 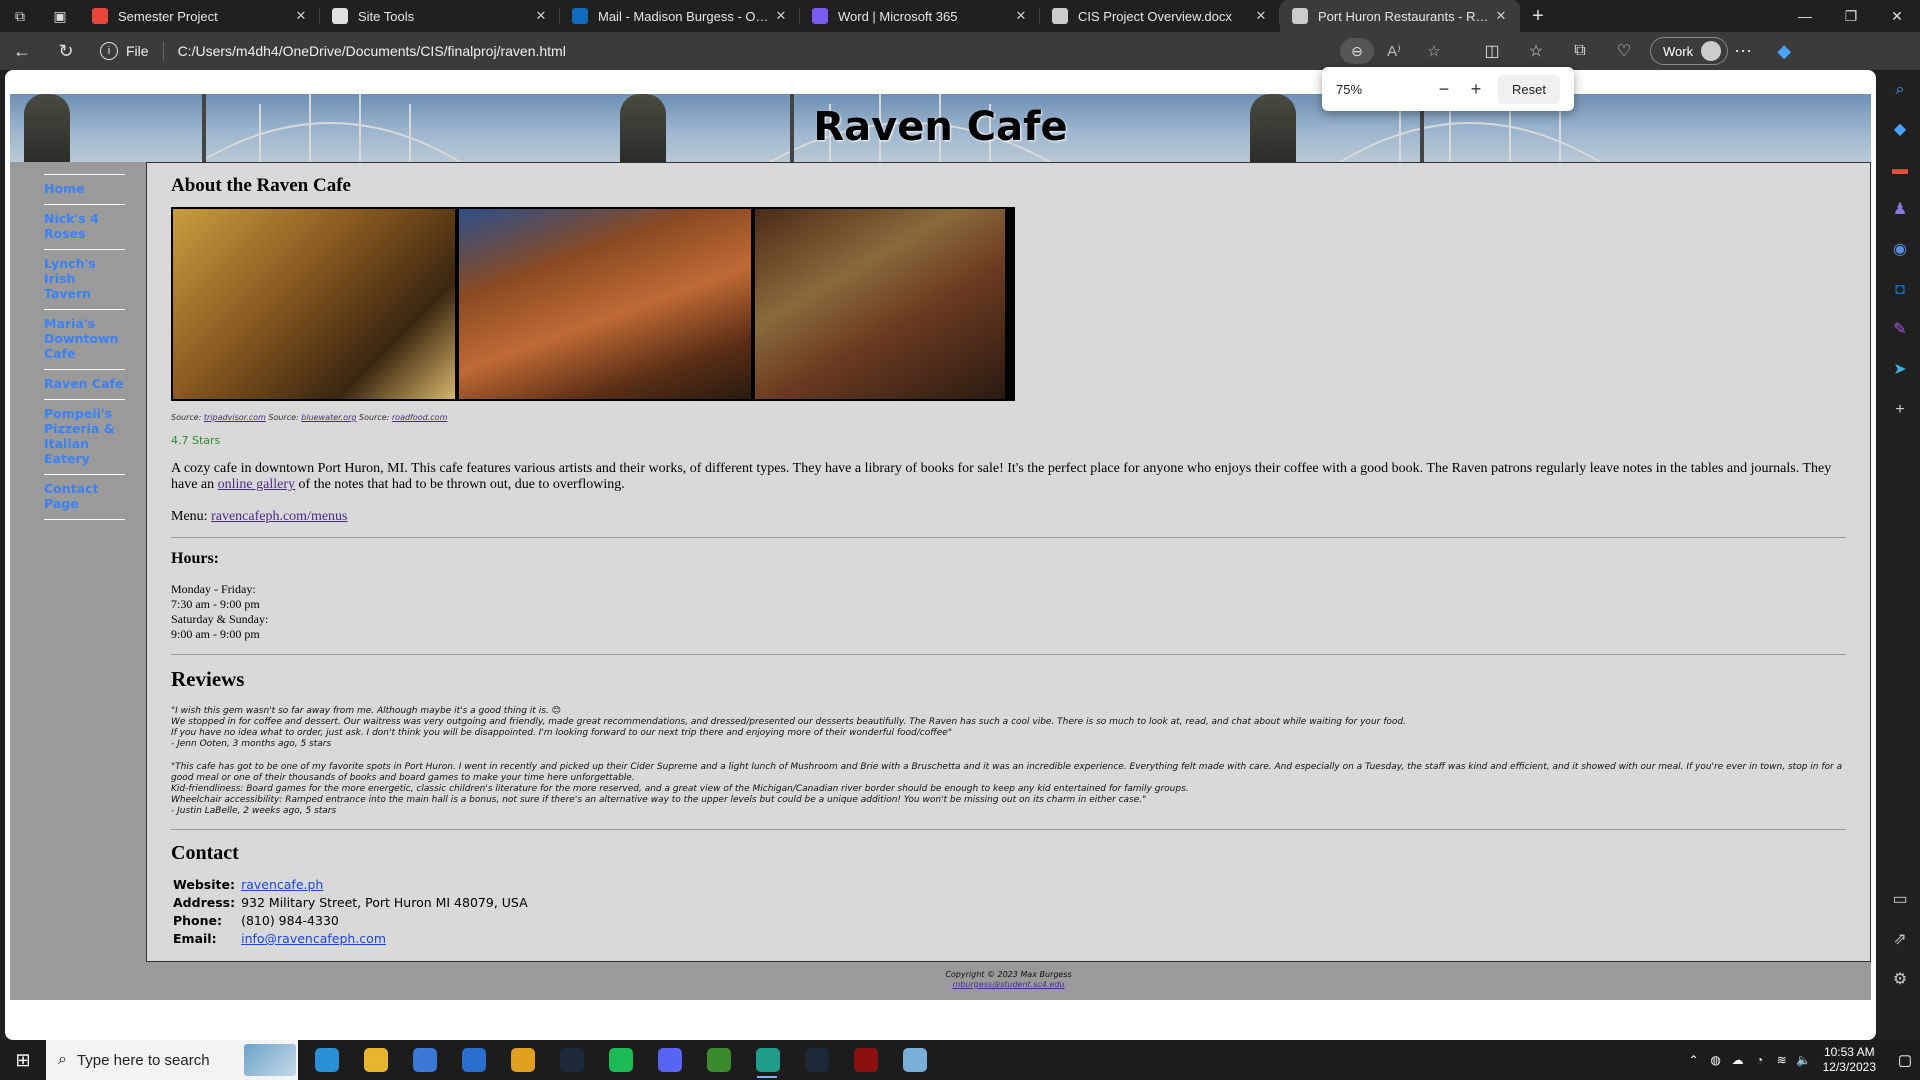 What do you see at coordinates (84, 226) in the screenshot?
I see `nav-link: Nick's 4 Roses` at bounding box center [84, 226].